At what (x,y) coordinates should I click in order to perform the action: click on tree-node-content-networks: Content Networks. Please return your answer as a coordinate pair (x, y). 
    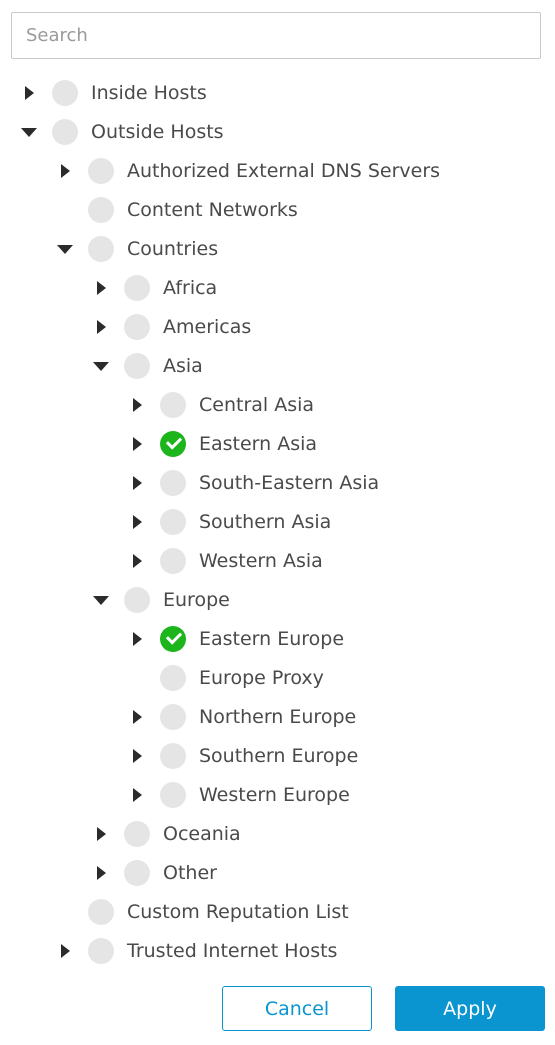
    Looking at the image, I should click on (277, 210).